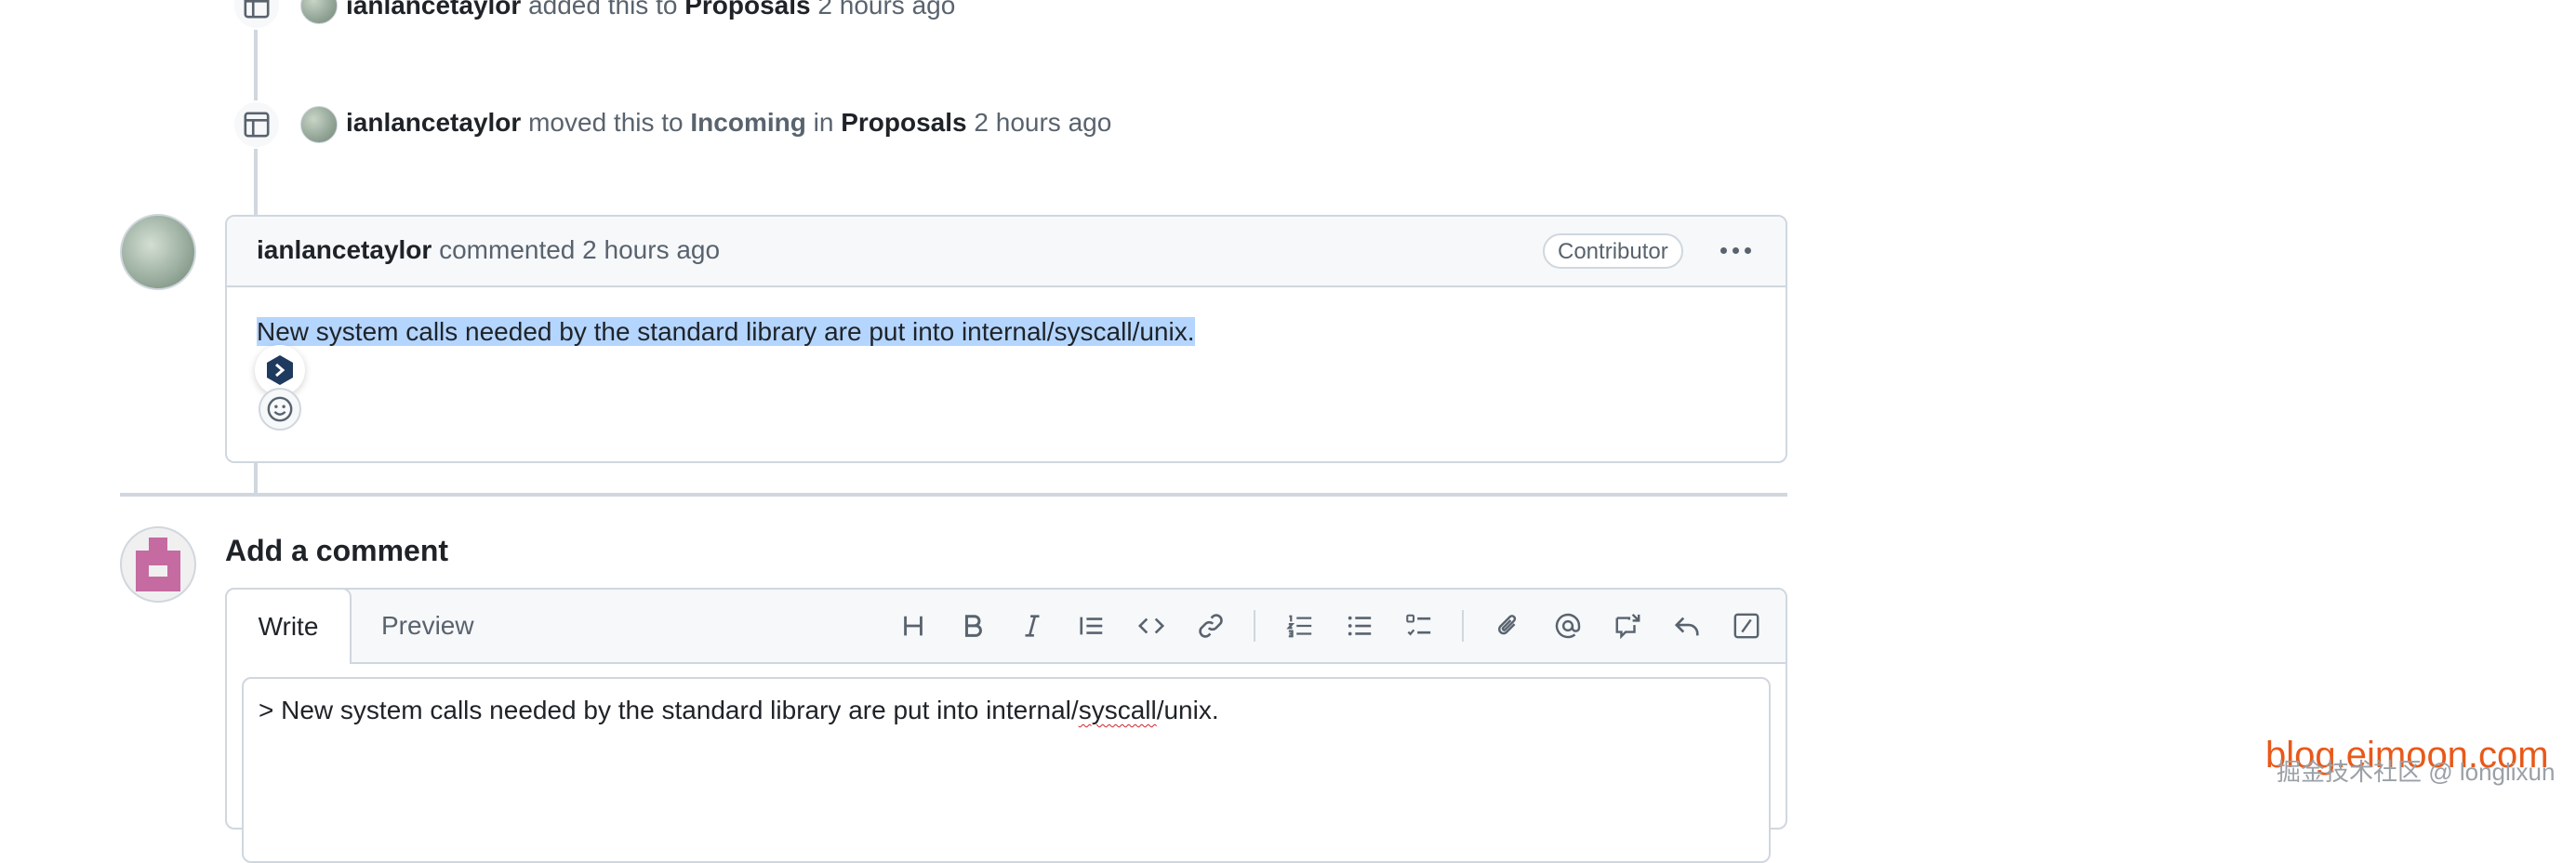 The width and height of the screenshot is (2576, 863). I want to click on bold-icon, so click(972, 625).